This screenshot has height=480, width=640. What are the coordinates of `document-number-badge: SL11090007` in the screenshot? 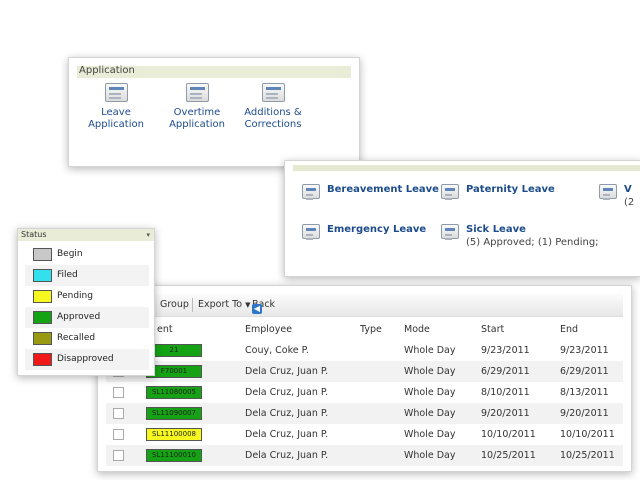 It's located at (174, 413).